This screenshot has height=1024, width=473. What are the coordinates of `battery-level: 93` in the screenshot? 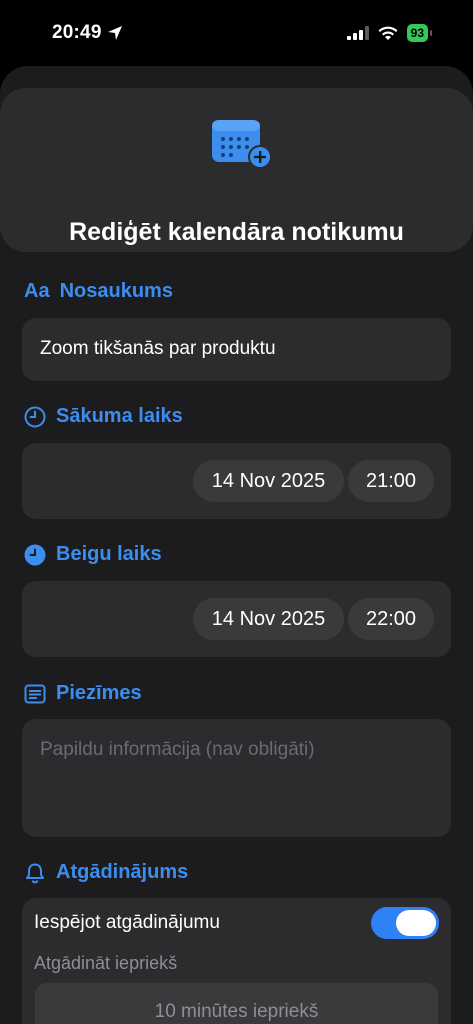 It's located at (417, 33).